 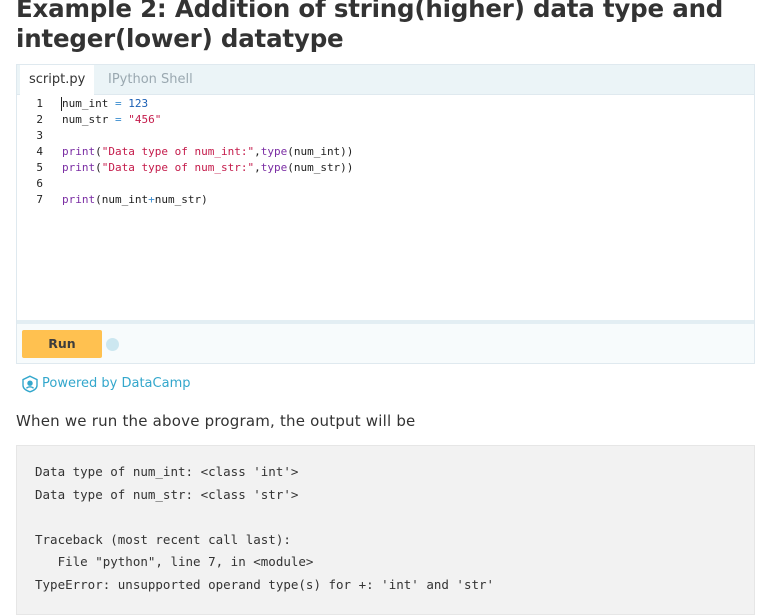 I want to click on powered-by-text: Powered by DataCamp, so click(x=116, y=383).